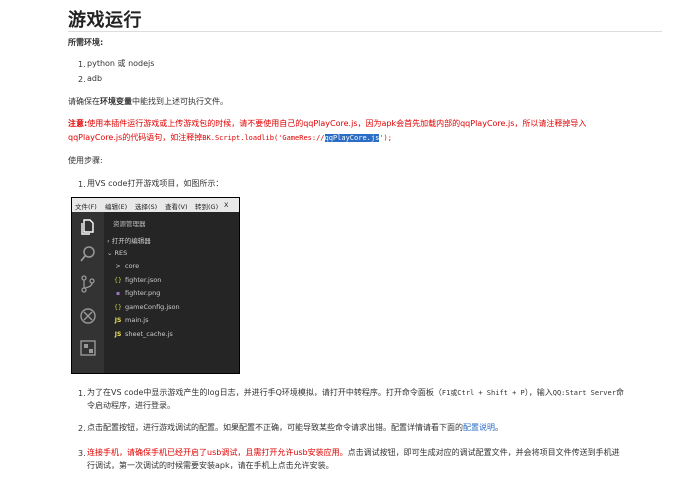 This screenshot has height=479, width=690. What do you see at coordinates (88, 254) in the screenshot?
I see `search-icon` at bounding box center [88, 254].